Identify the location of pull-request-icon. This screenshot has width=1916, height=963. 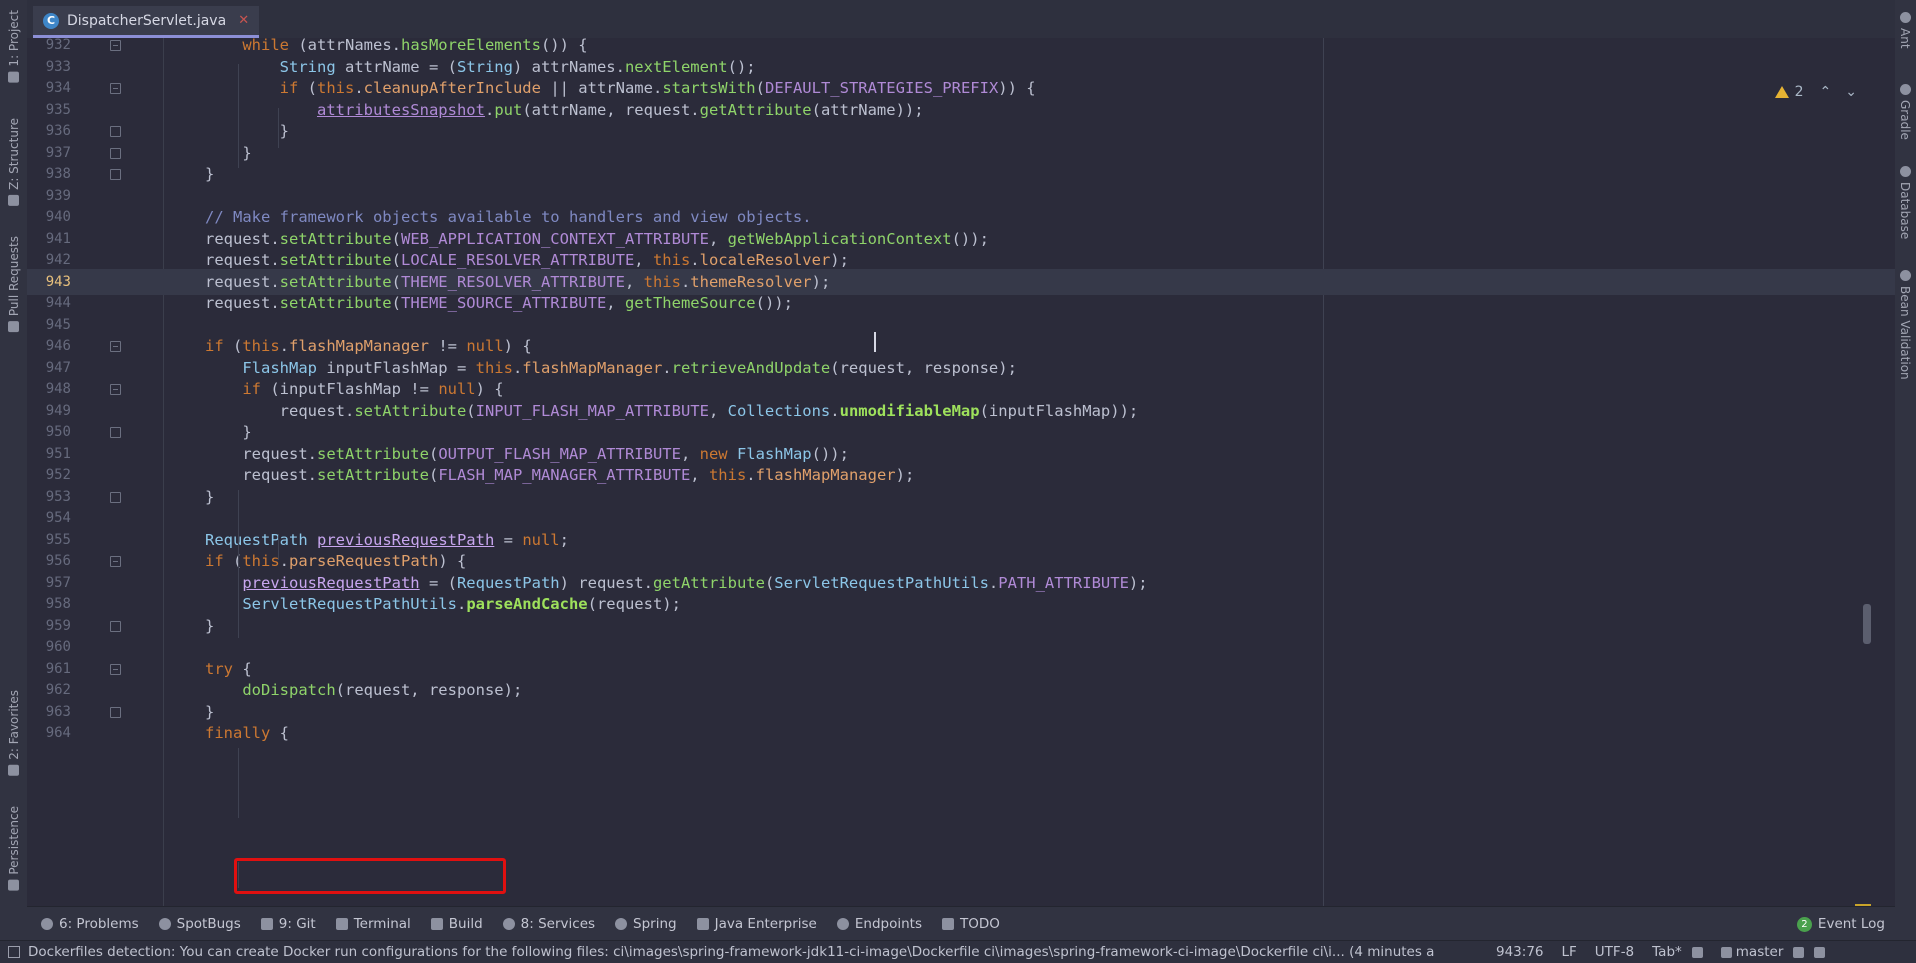
(14, 327).